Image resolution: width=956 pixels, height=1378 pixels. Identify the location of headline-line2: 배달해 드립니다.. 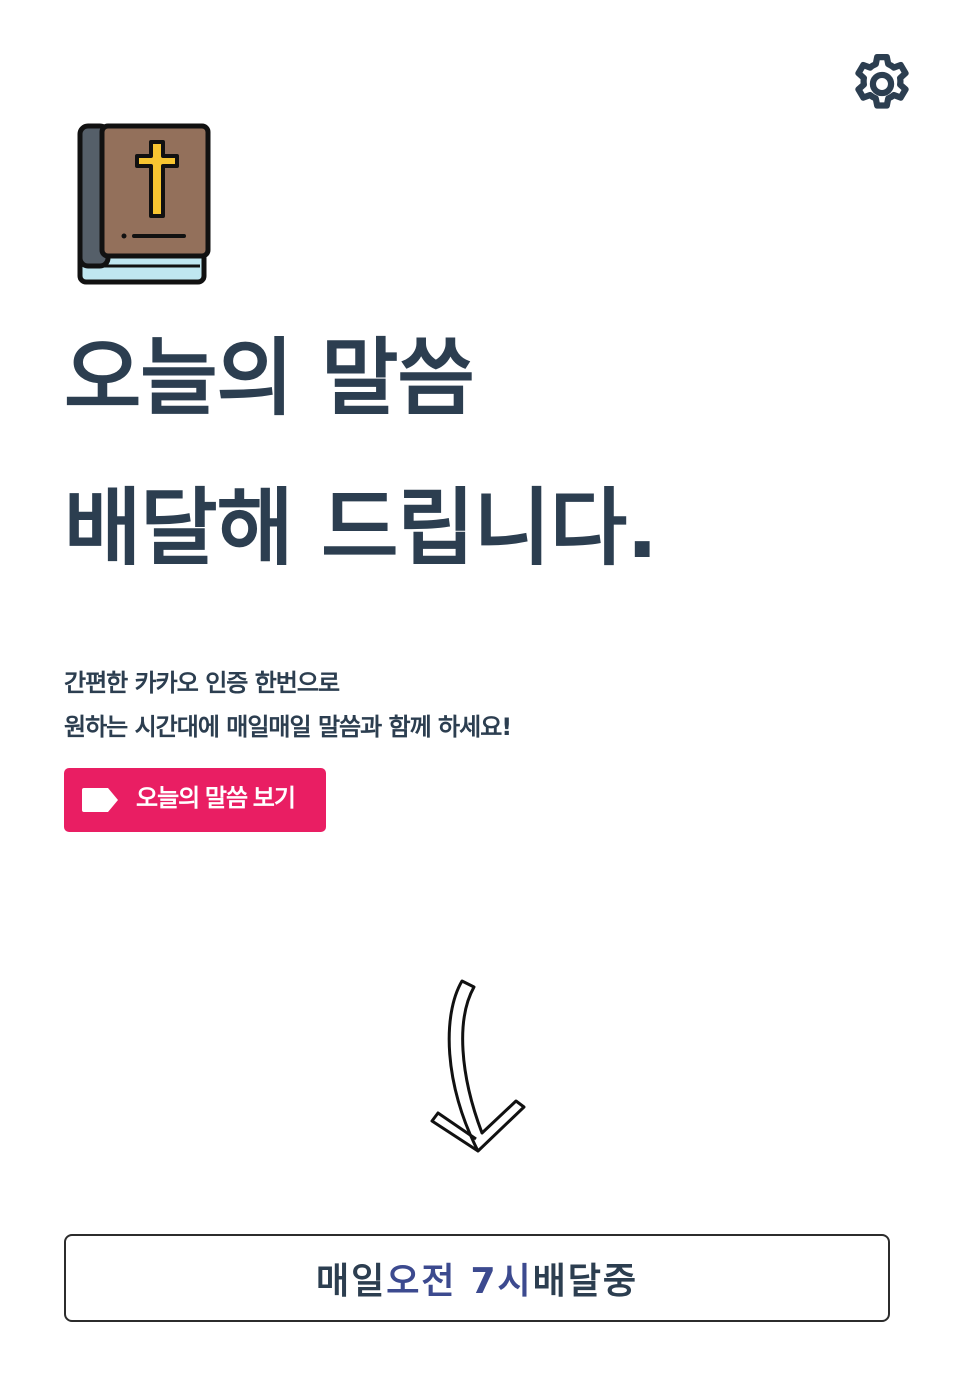
(361, 528).